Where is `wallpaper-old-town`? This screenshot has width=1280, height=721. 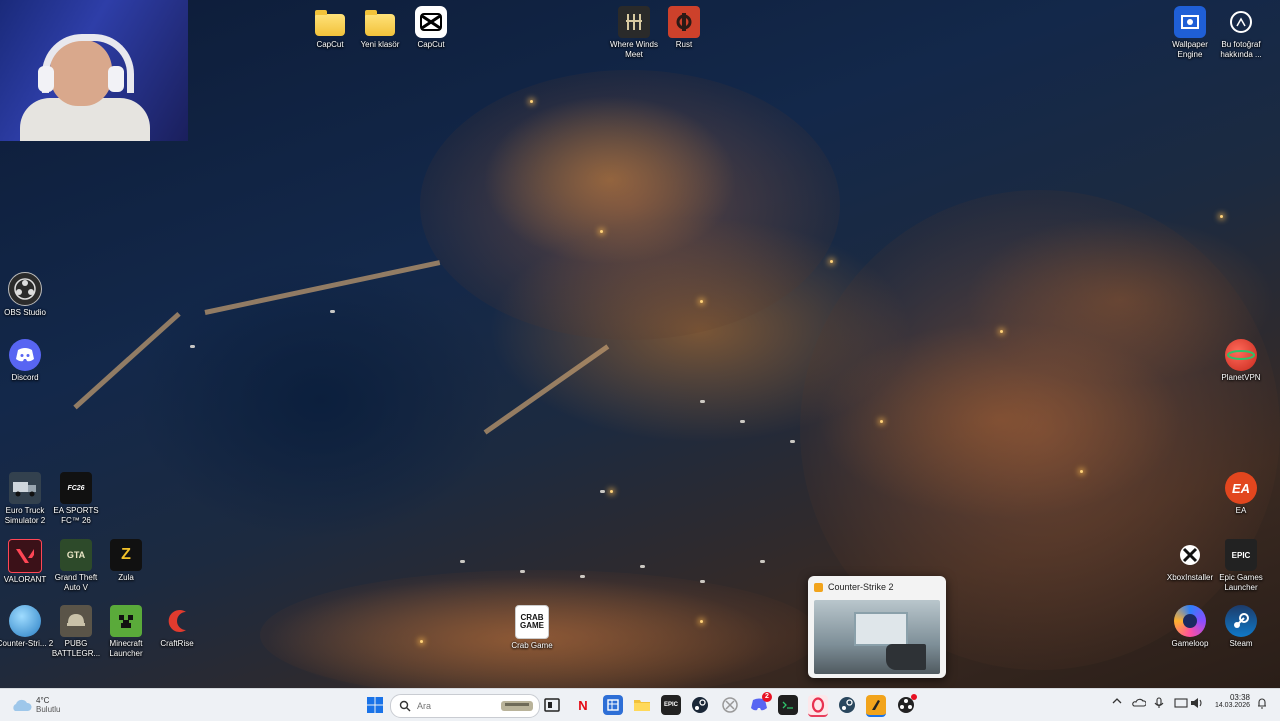
wallpaper-old-town is located at coordinates (630, 205).